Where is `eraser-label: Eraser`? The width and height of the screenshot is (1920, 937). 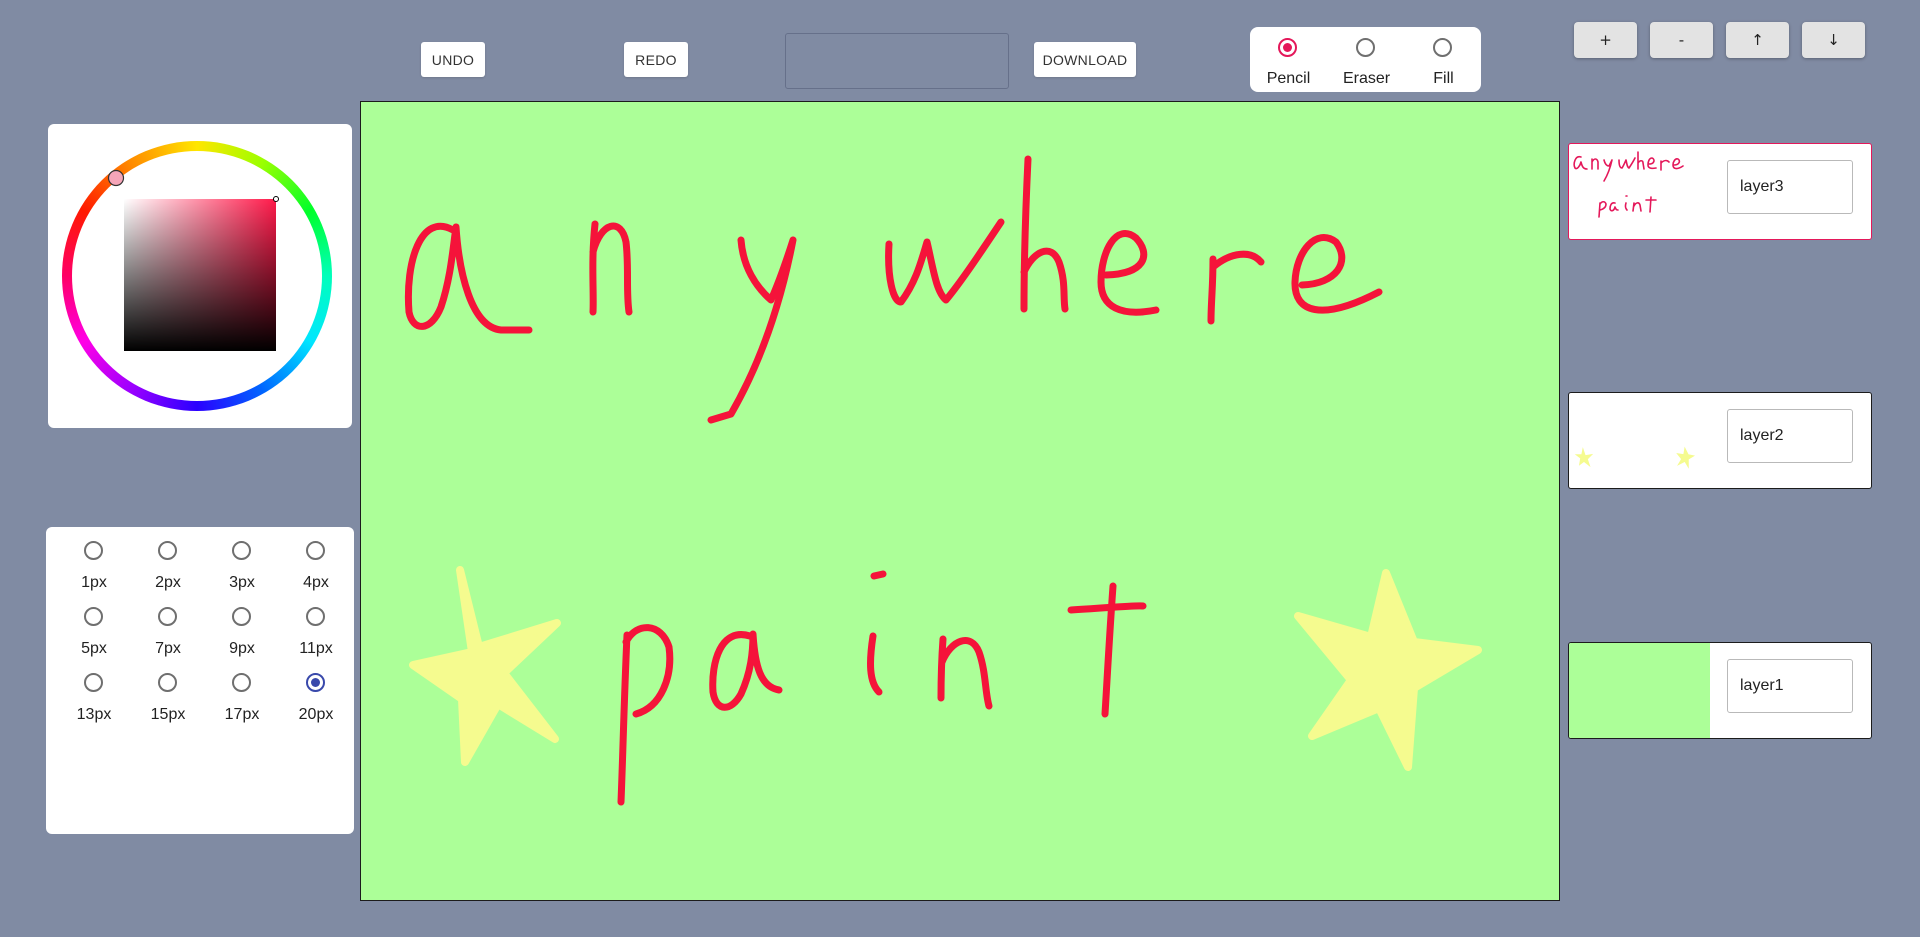 eraser-label: Eraser is located at coordinates (1366, 78).